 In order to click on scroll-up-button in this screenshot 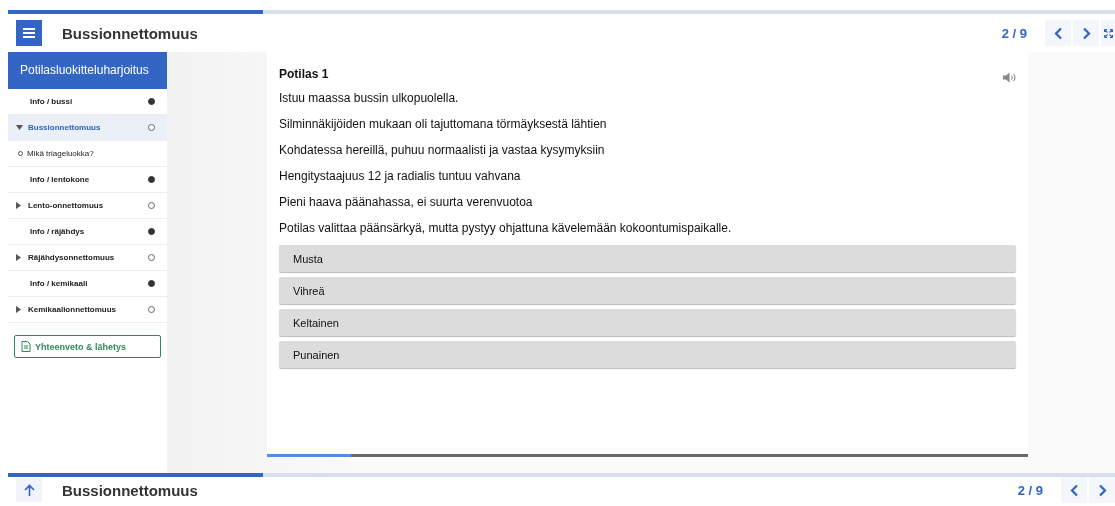, I will do `click(29, 490)`.